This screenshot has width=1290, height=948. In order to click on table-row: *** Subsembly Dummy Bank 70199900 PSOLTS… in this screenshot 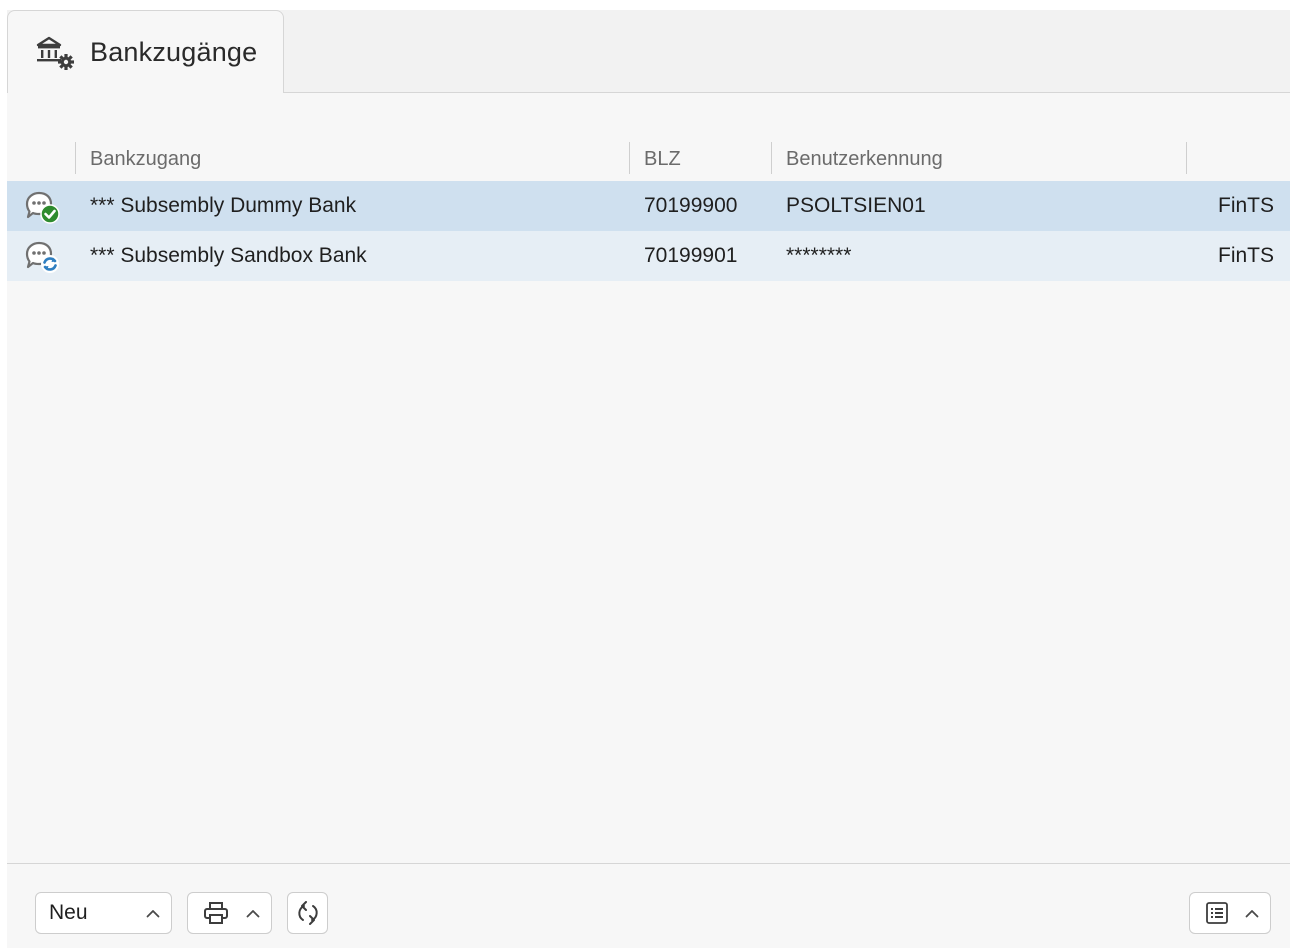, I will do `click(648, 206)`.